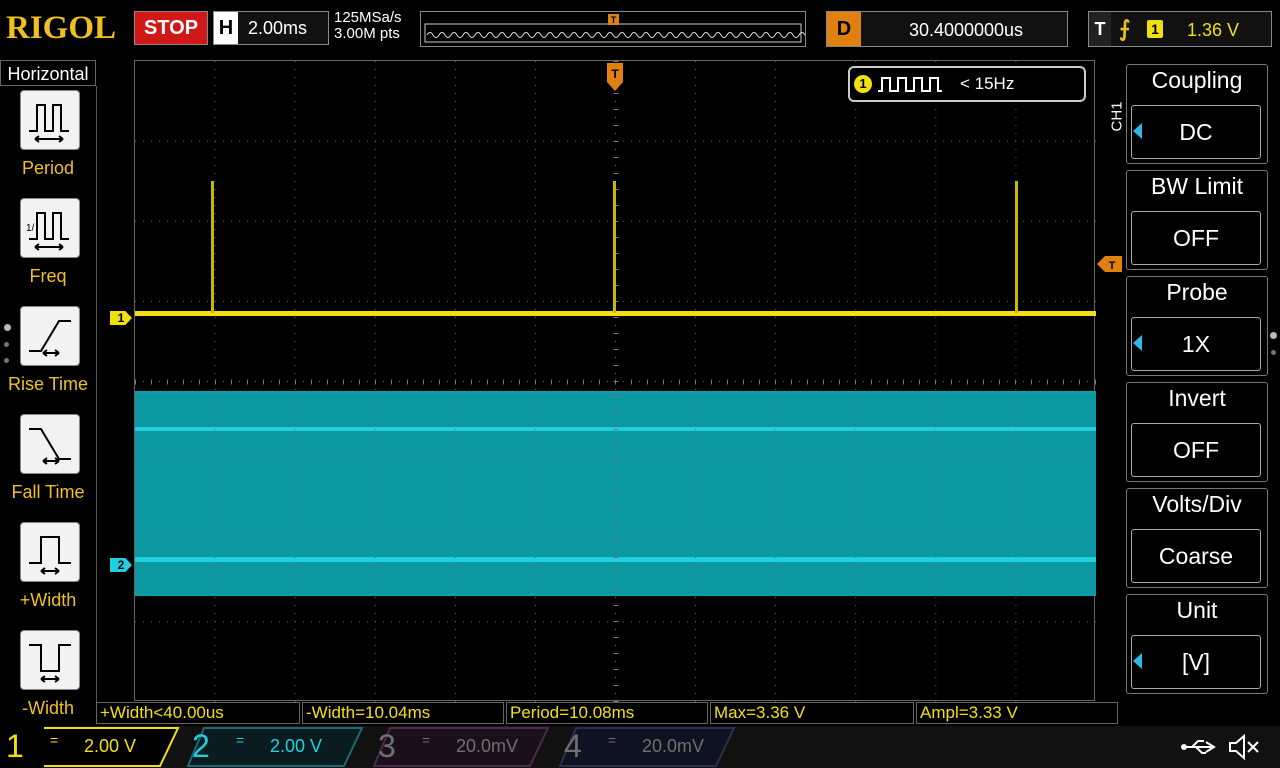  I want to click on delay-label: D, so click(844, 29).